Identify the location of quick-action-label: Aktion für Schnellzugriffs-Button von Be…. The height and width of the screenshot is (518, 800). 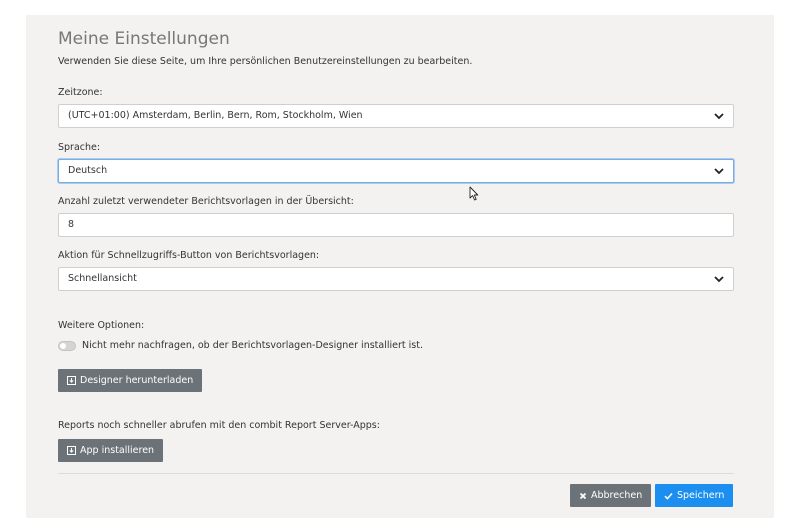
(189, 255).